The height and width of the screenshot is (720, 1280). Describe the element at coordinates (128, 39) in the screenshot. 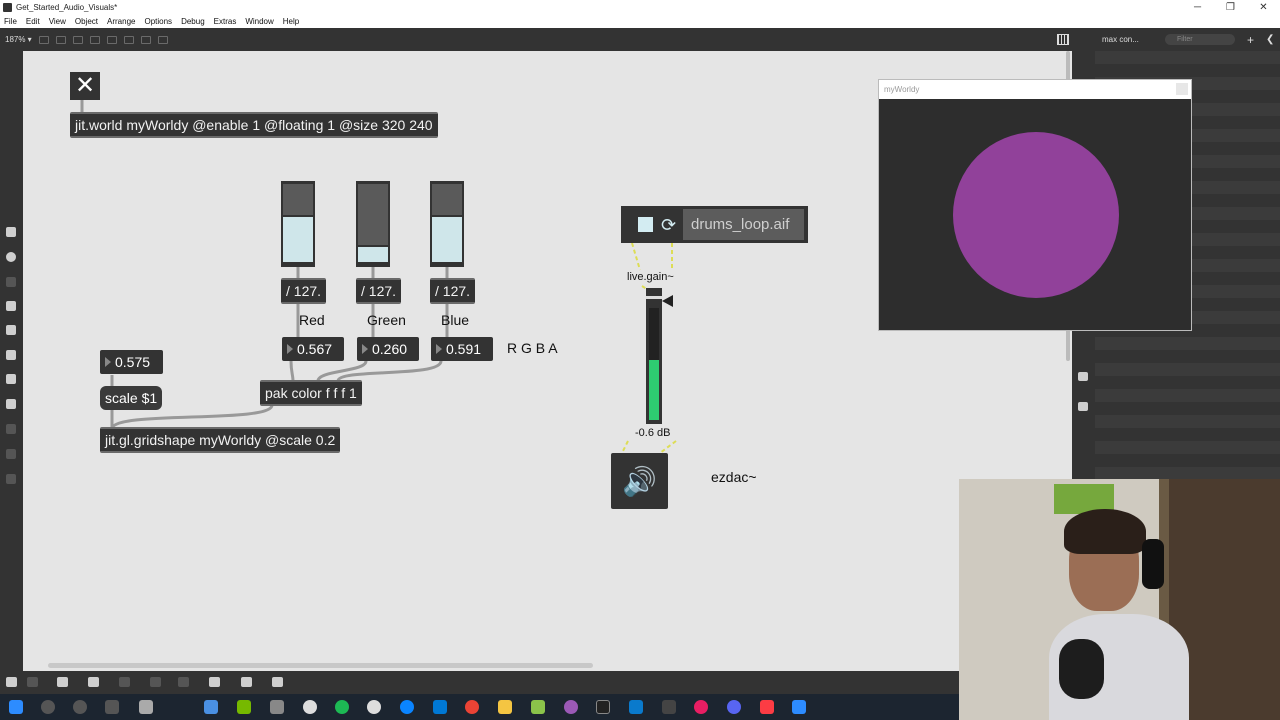

I see `paste-icon` at that location.